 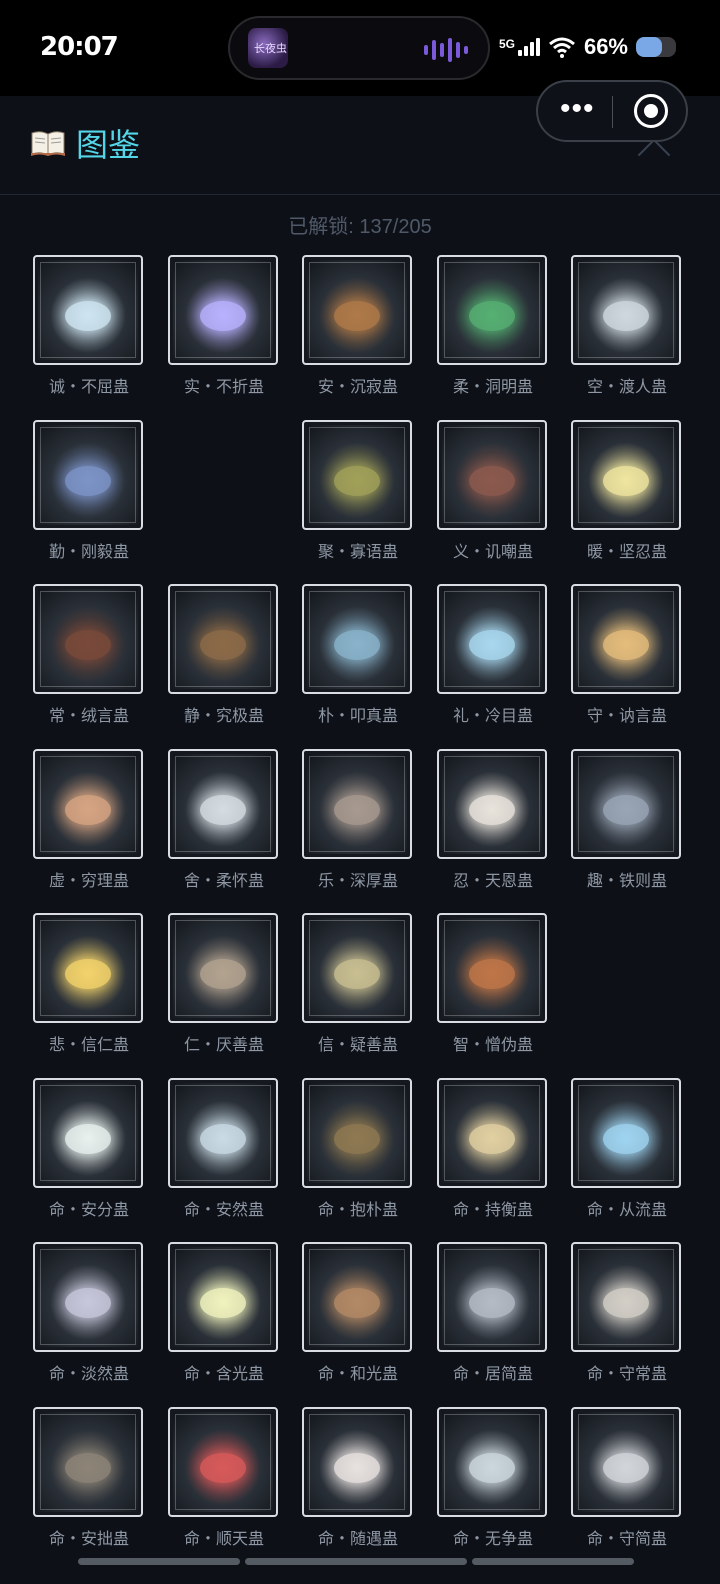 I want to click on codex-item: 命・安然蛊, so click(x=224, y=1150).